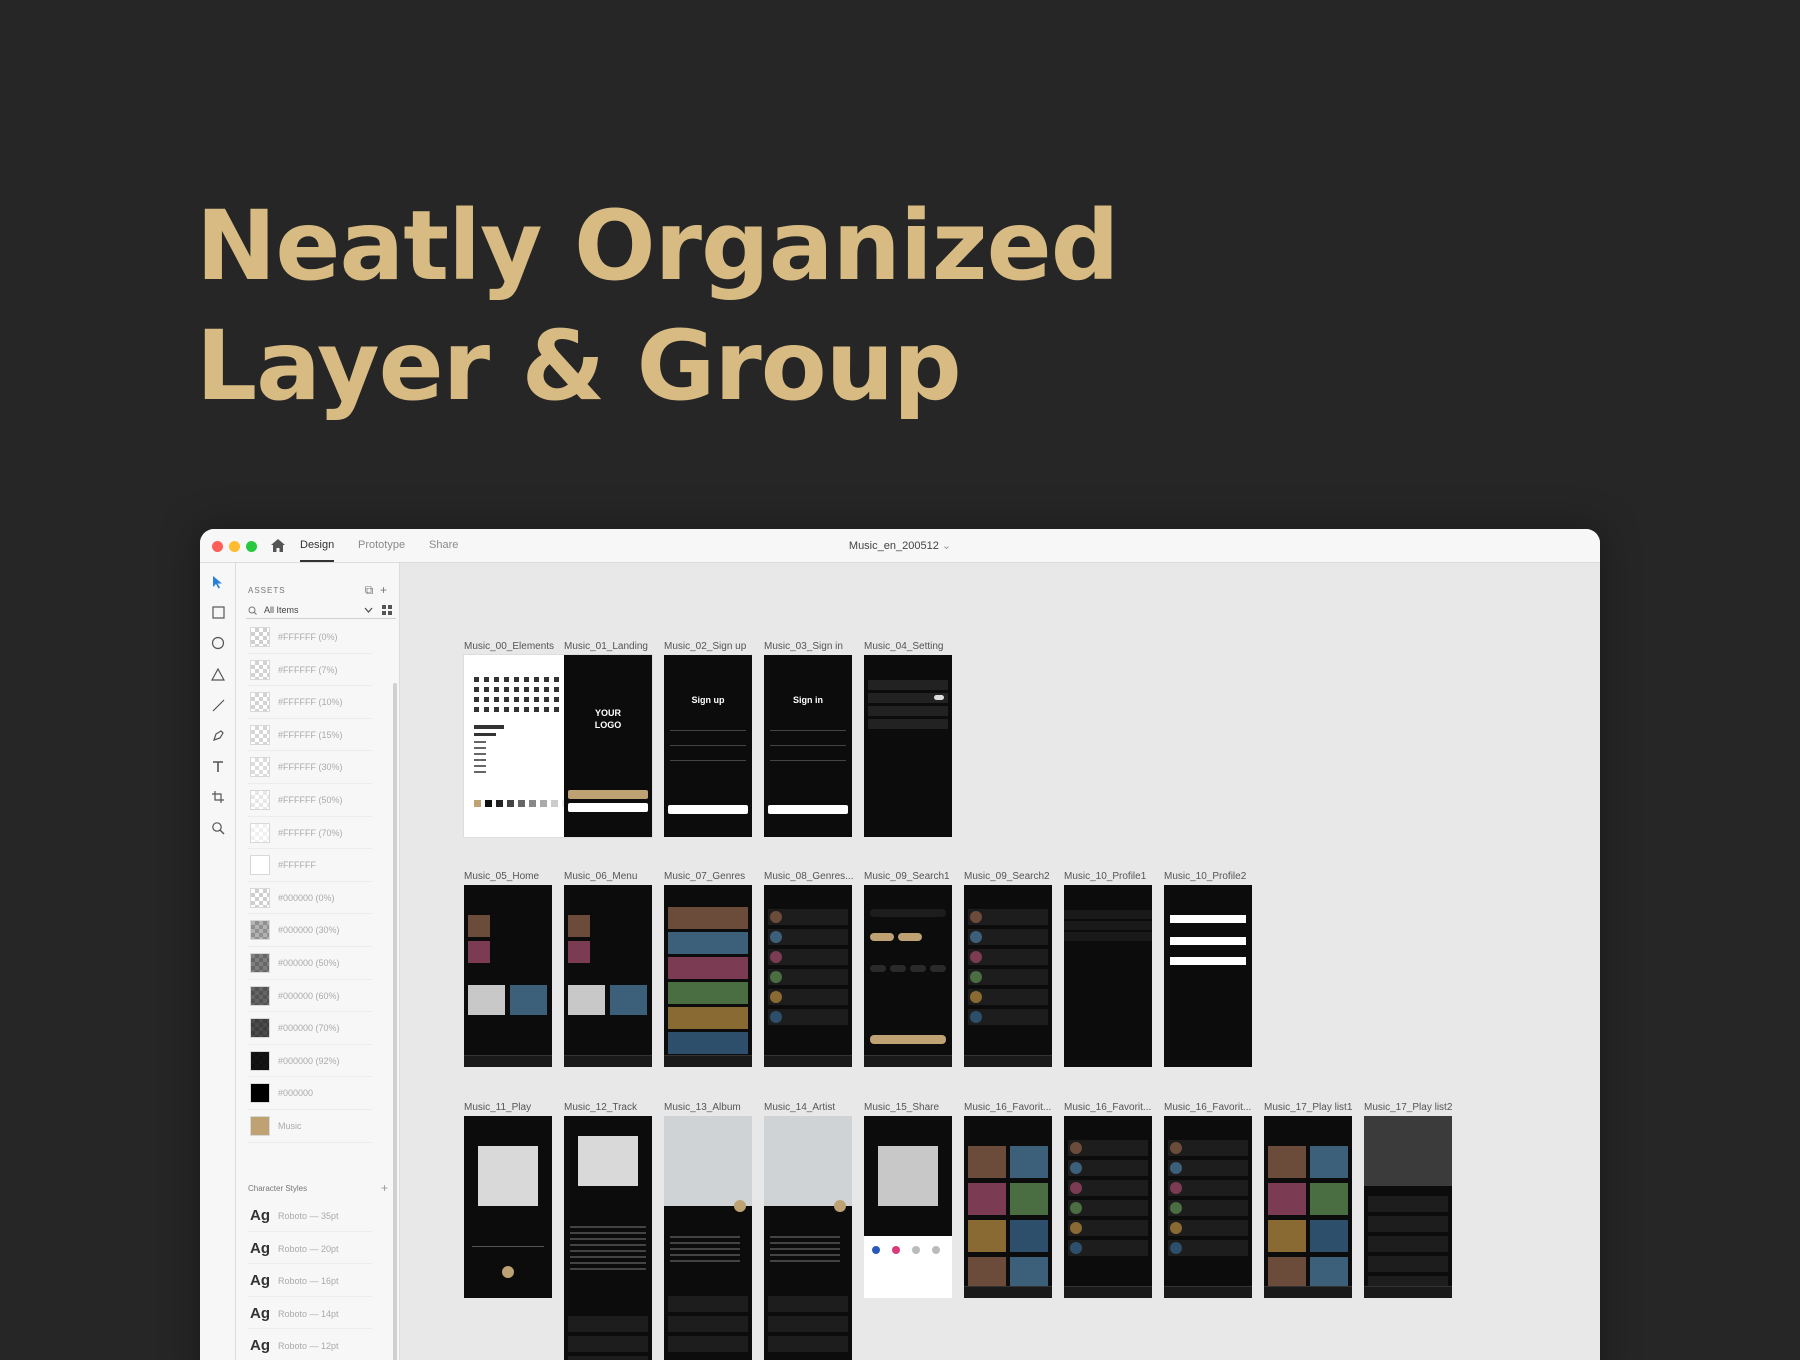 The image size is (1800, 1360). I want to click on tab-prototype: Prototype, so click(381, 545).